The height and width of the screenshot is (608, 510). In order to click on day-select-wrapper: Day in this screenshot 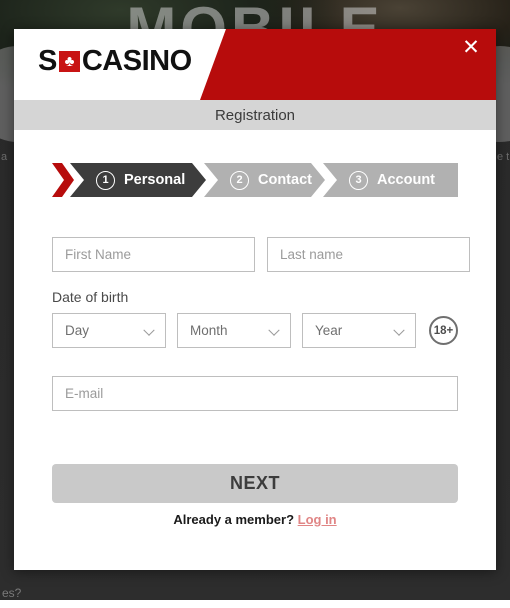, I will do `click(109, 330)`.